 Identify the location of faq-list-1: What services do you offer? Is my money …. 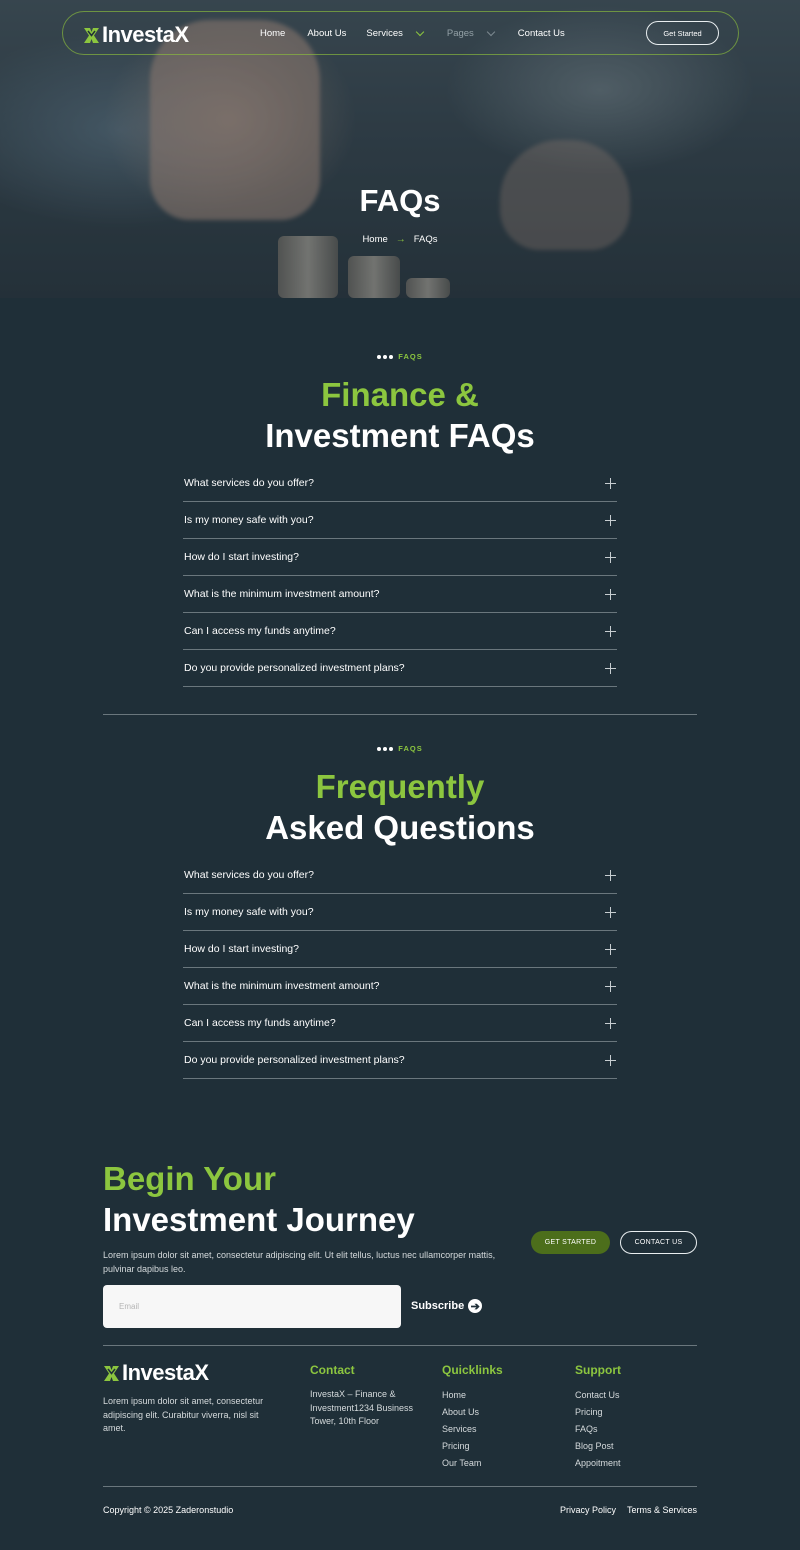
(400, 576).